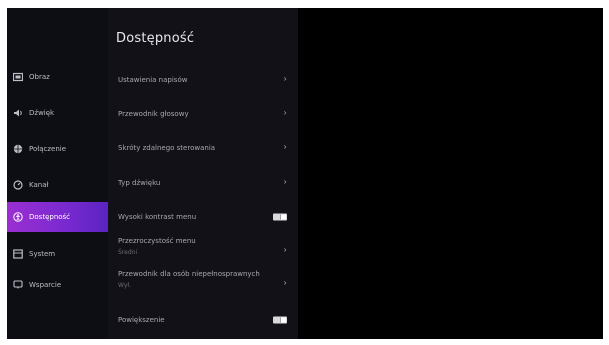  What do you see at coordinates (18, 113) in the screenshot?
I see `speaker-icon` at bounding box center [18, 113].